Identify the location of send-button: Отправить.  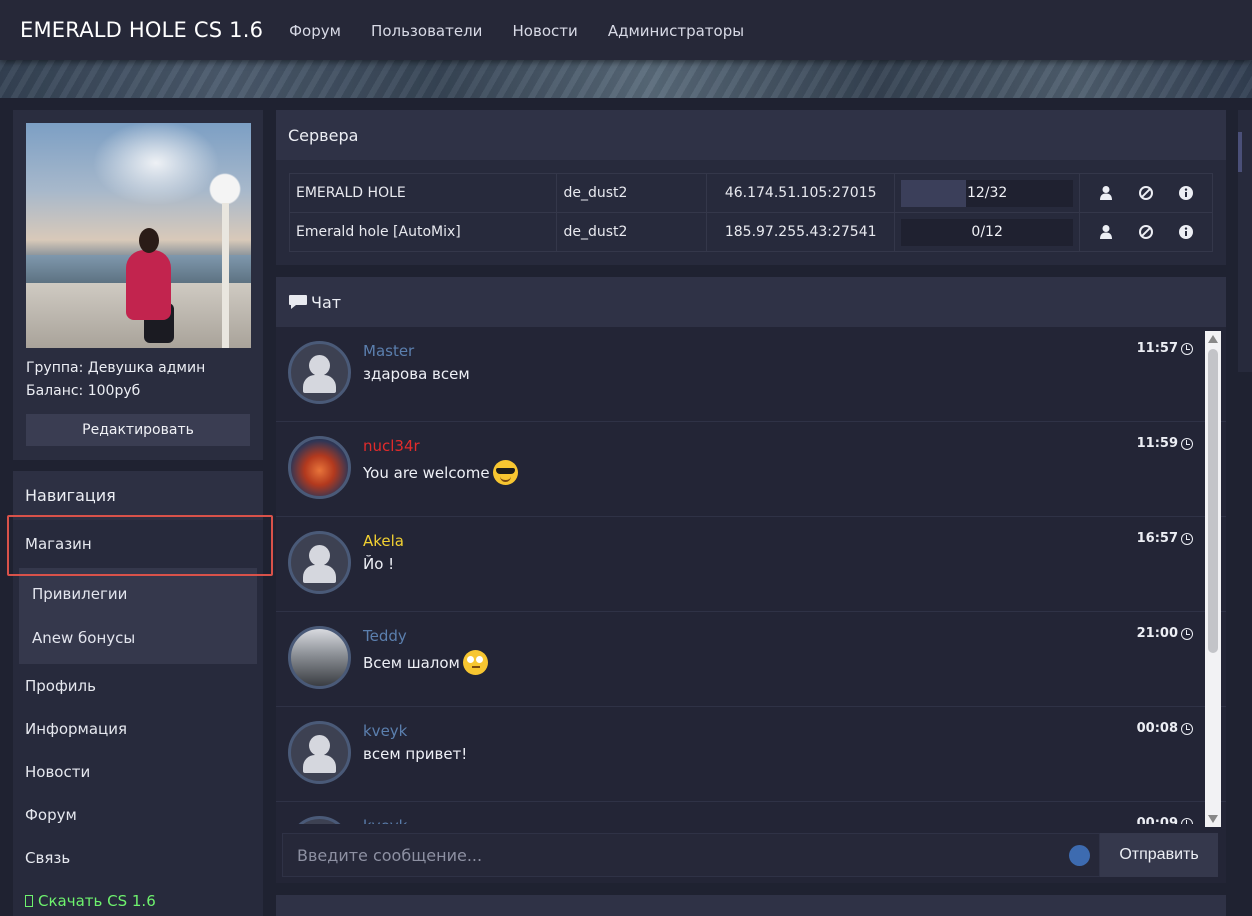
(1159, 855).